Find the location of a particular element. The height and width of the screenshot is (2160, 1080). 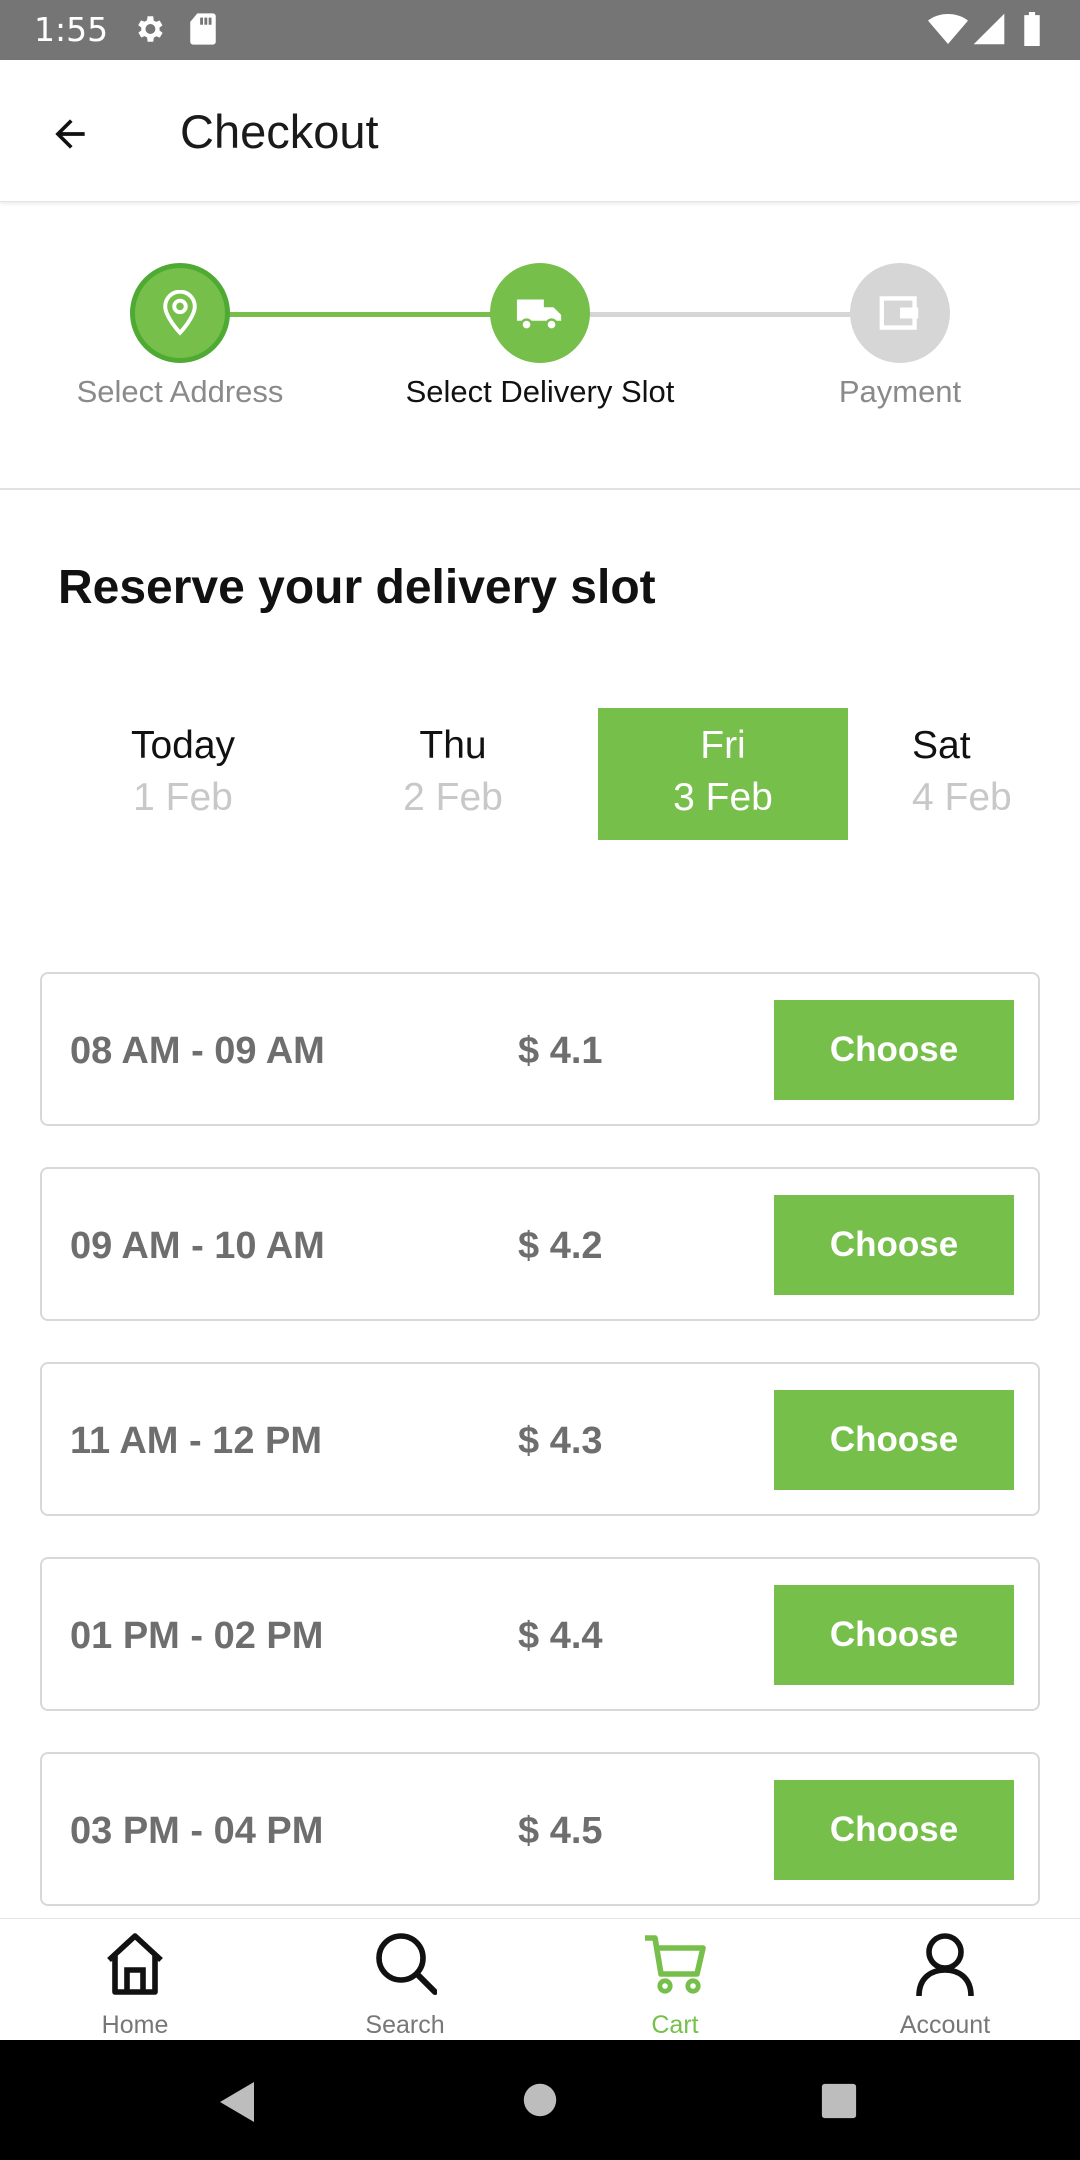

slot-price: $ 4.2 is located at coordinates (560, 1246).